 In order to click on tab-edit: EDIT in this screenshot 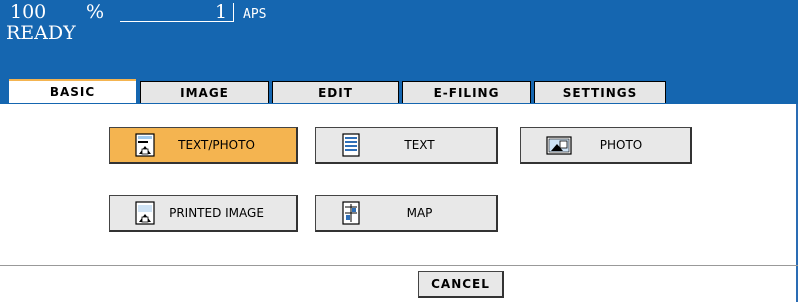, I will do `click(335, 92)`.